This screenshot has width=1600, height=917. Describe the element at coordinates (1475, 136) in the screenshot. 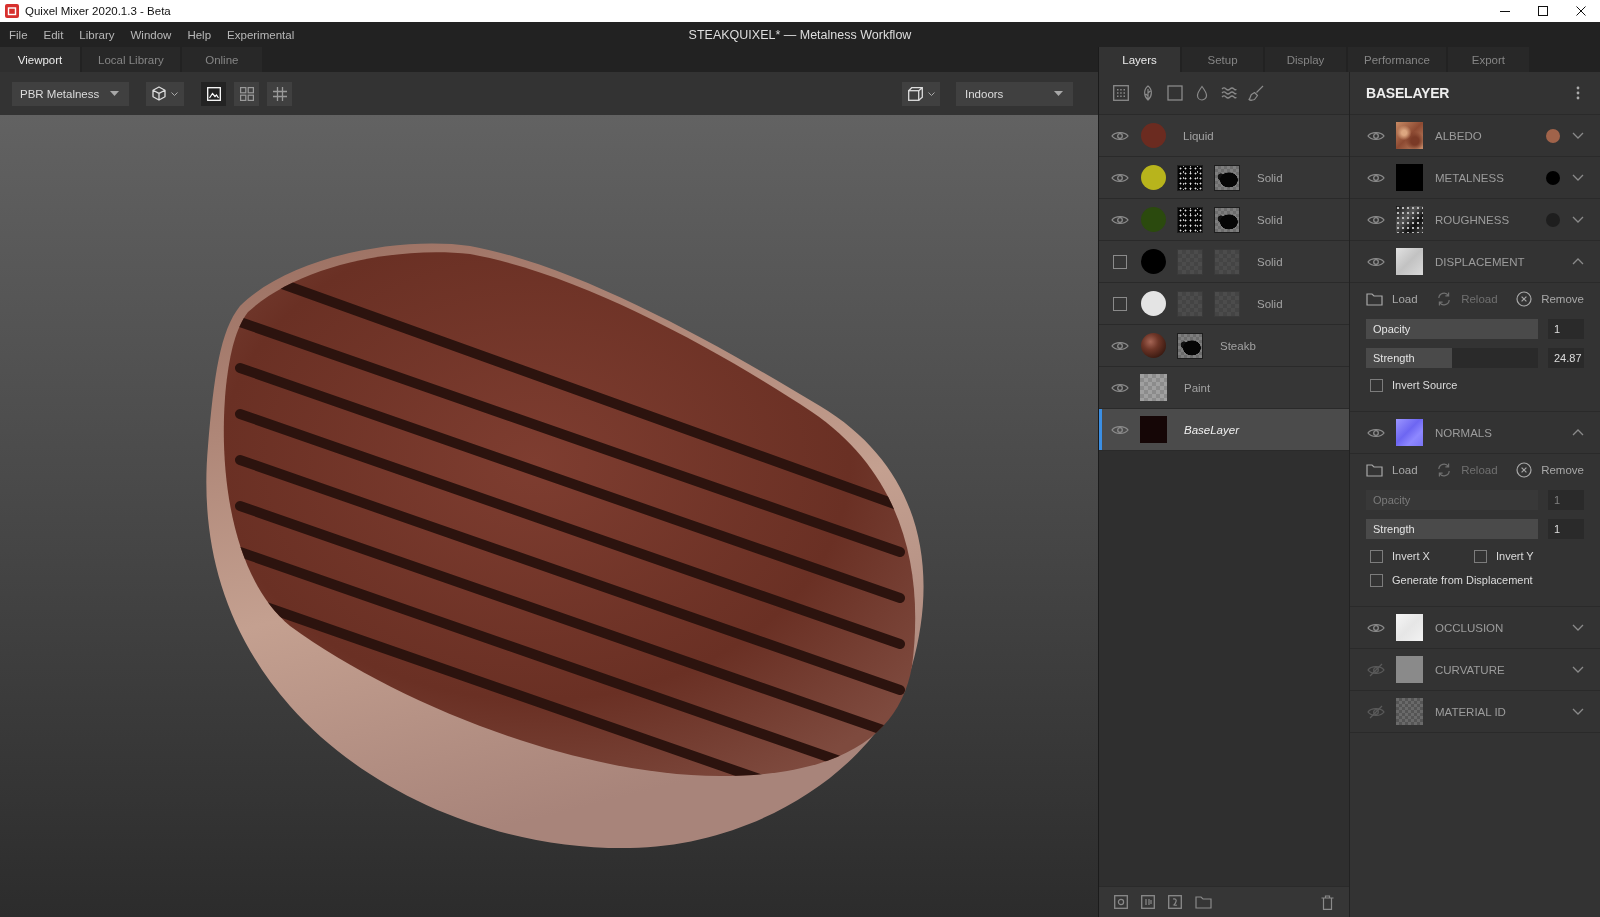

I see `channel-row: ALBEDO` at that location.